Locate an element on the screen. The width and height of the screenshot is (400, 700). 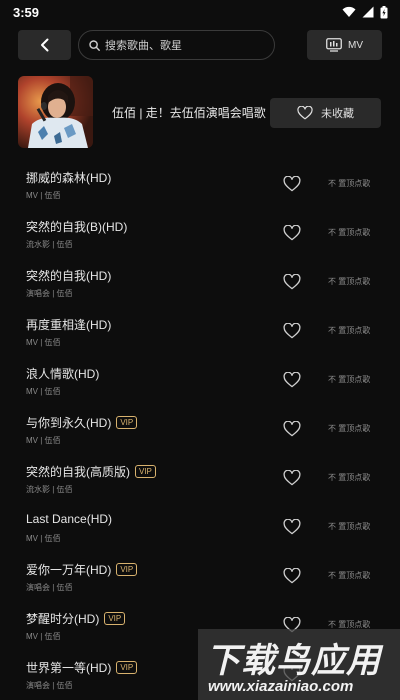
song-title: 突然的自我(HD) is located at coordinates (68, 275).